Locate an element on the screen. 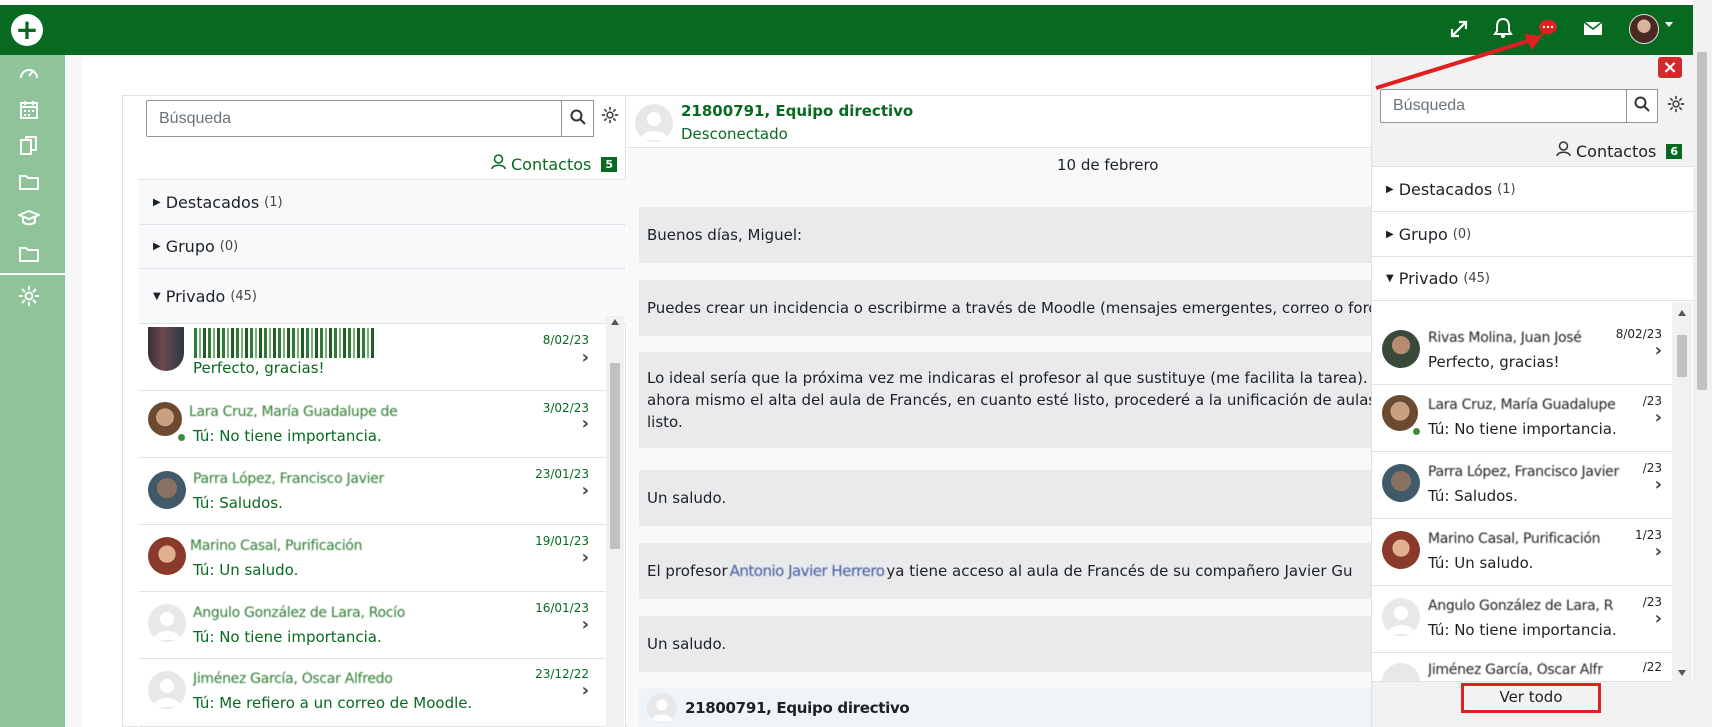 Image resolution: width=1712 pixels, height=727 pixels. message-text: Un saludo. is located at coordinates (687, 498).